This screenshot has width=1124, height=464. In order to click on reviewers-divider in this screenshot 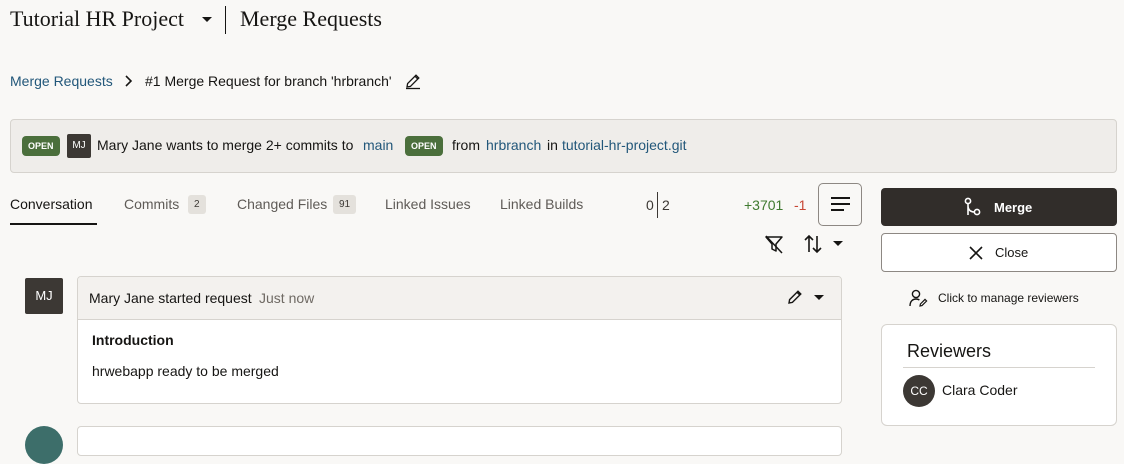, I will do `click(999, 367)`.